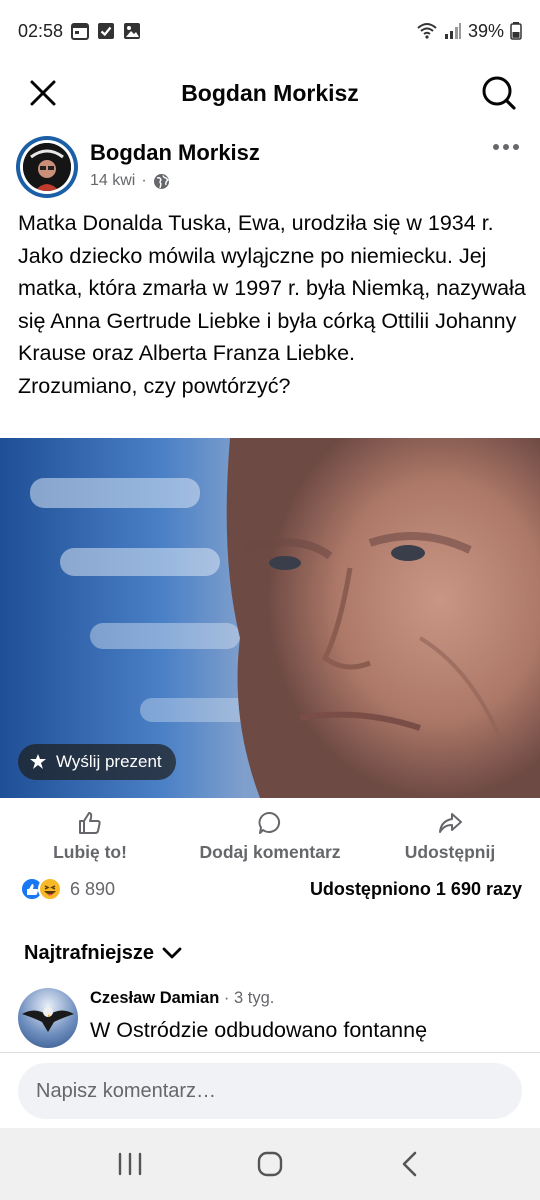  I want to click on back-icon, so click(409, 1164).